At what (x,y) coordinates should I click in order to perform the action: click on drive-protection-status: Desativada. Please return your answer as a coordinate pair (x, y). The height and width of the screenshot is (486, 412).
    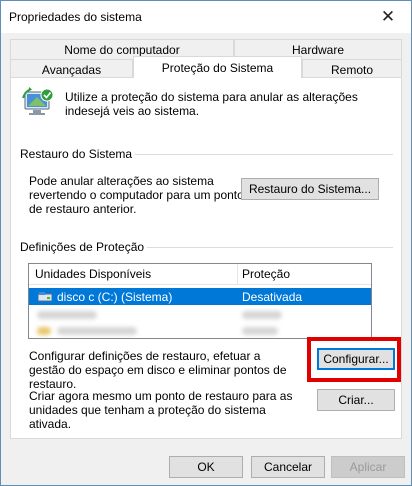
    Looking at the image, I should click on (272, 297).